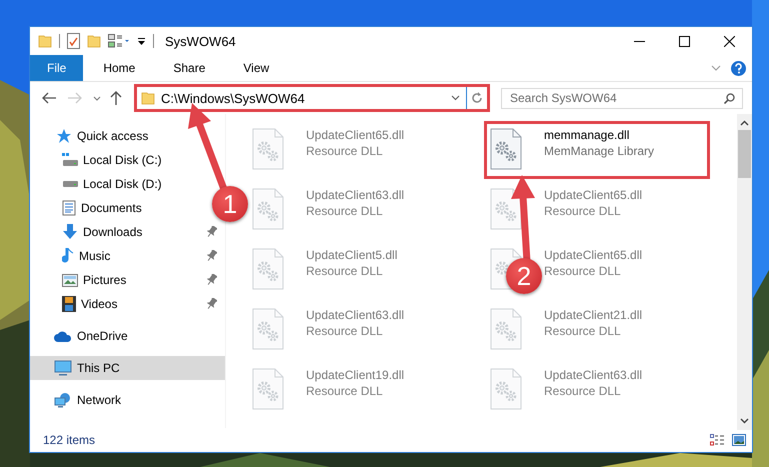 This screenshot has height=467, width=769. What do you see at coordinates (90, 208) in the screenshot?
I see `nav-item: Documents` at bounding box center [90, 208].